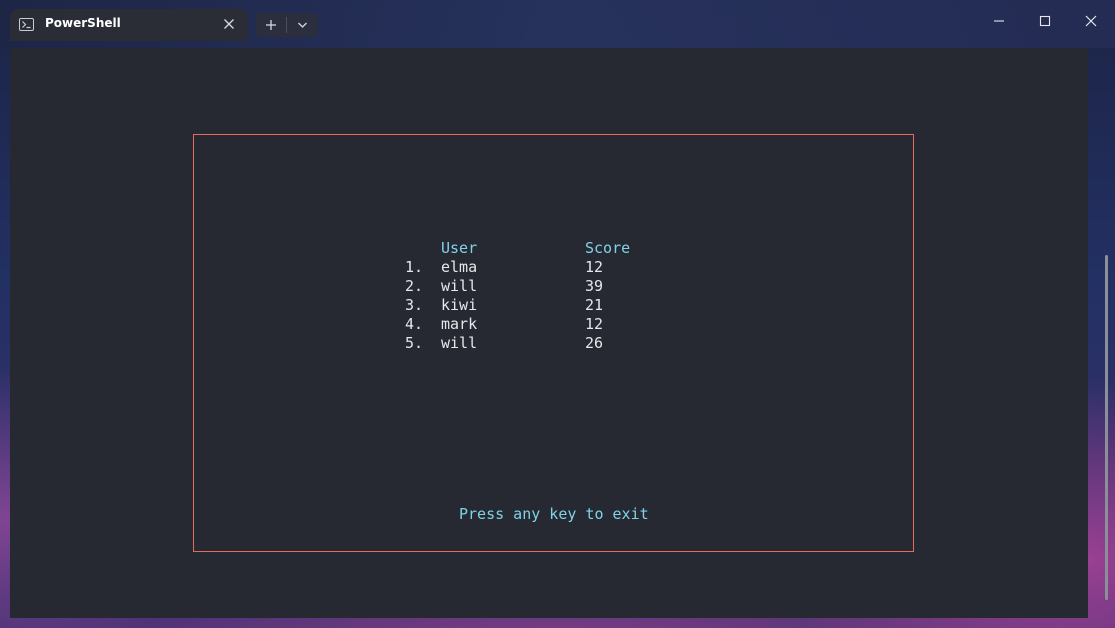 The height and width of the screenshot is (628, 1115). What do you see at coordinates (459, 305) in the screenshot?
I see `row-user: kiwi` at bounding box center [459, 305].